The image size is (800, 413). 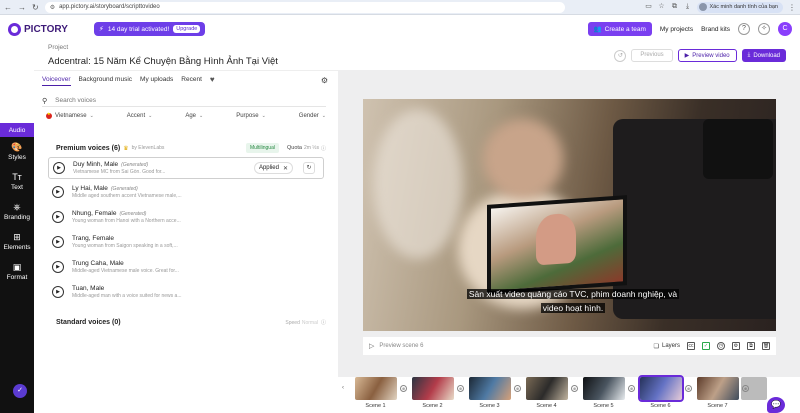 I want to click on download-label: Download, so click(x=766, y=55).